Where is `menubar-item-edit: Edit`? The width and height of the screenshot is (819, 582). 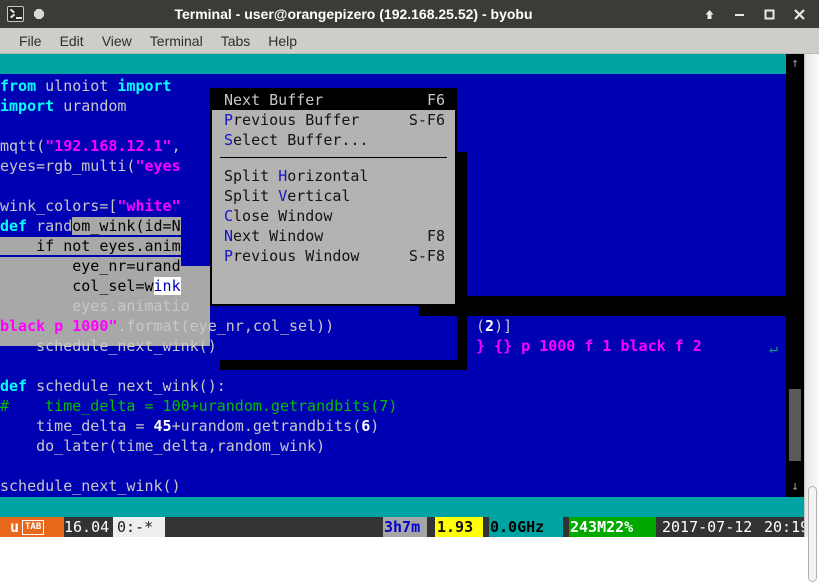
menubar-item-edit: Edit is located at coordinates (72, 41).